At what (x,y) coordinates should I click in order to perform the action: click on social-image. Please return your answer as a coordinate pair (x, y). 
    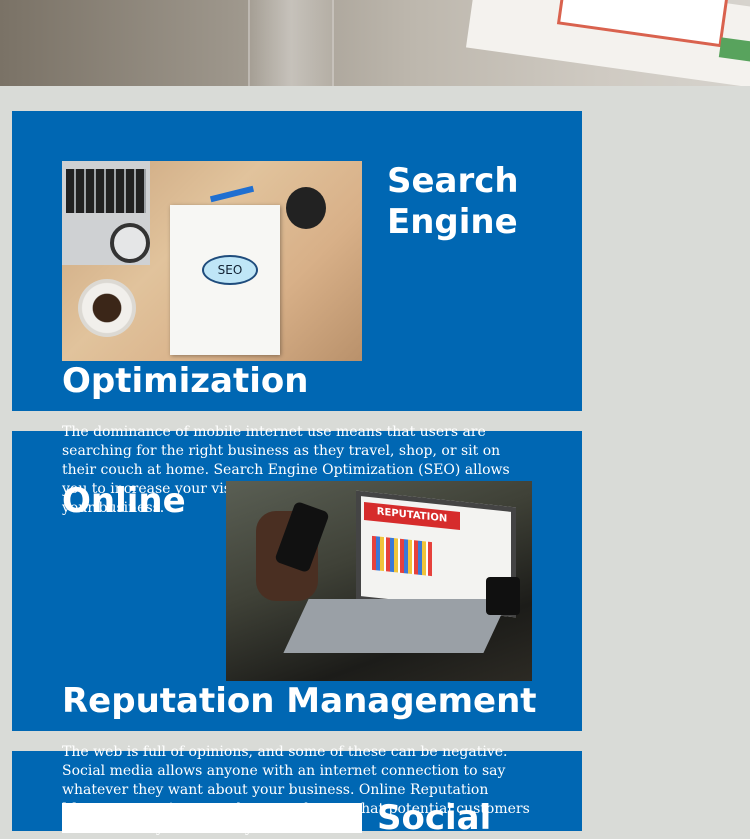
    Looking at the image, I should click on (212, 818).